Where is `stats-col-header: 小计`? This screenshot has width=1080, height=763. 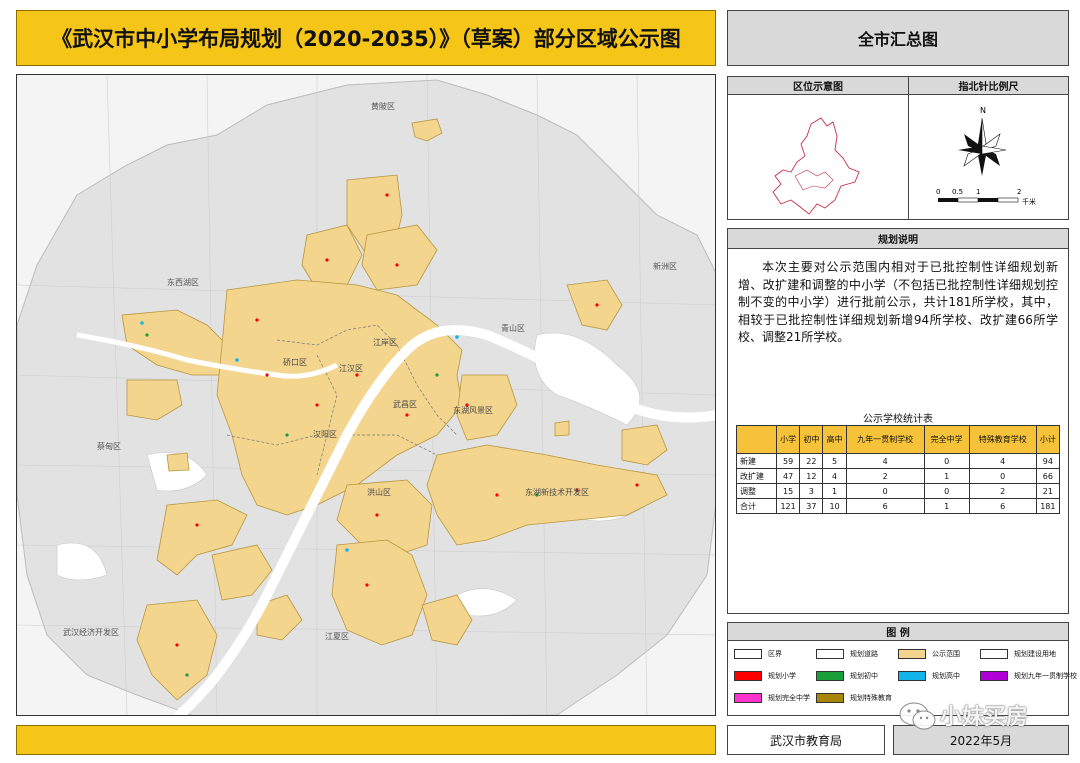
stats-col-header: 小计 is located at coordinates (1048, 439).